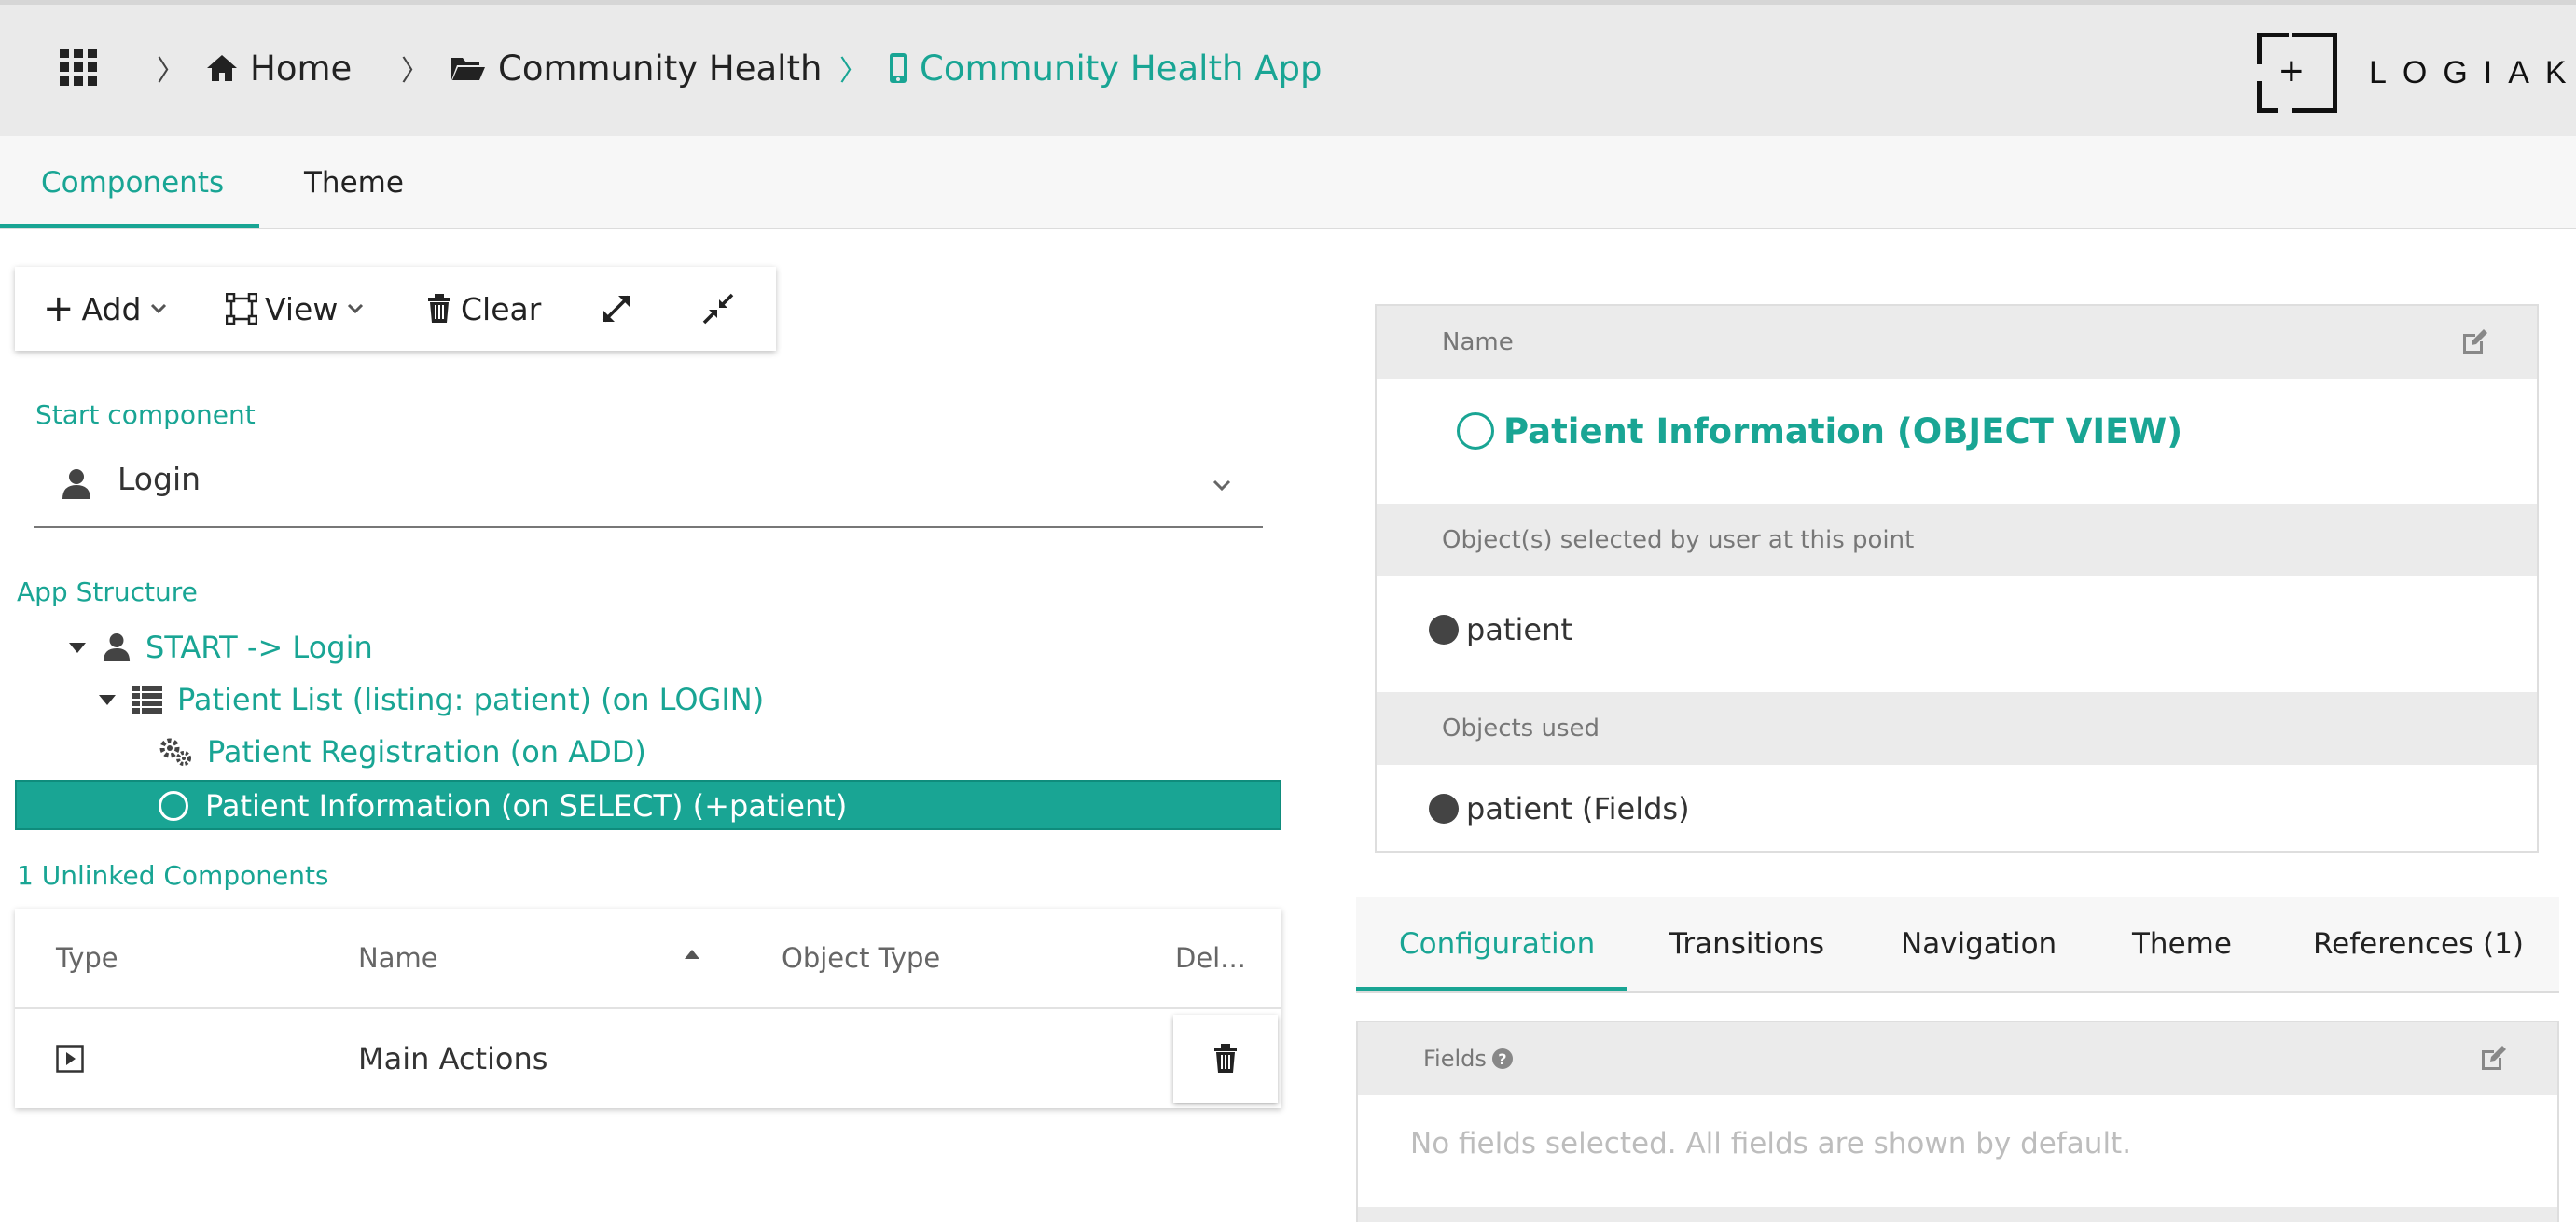 The width and height of the screenshot is (2576, 1222). I want to click on help-icon: ?, so click(1502, 1058).